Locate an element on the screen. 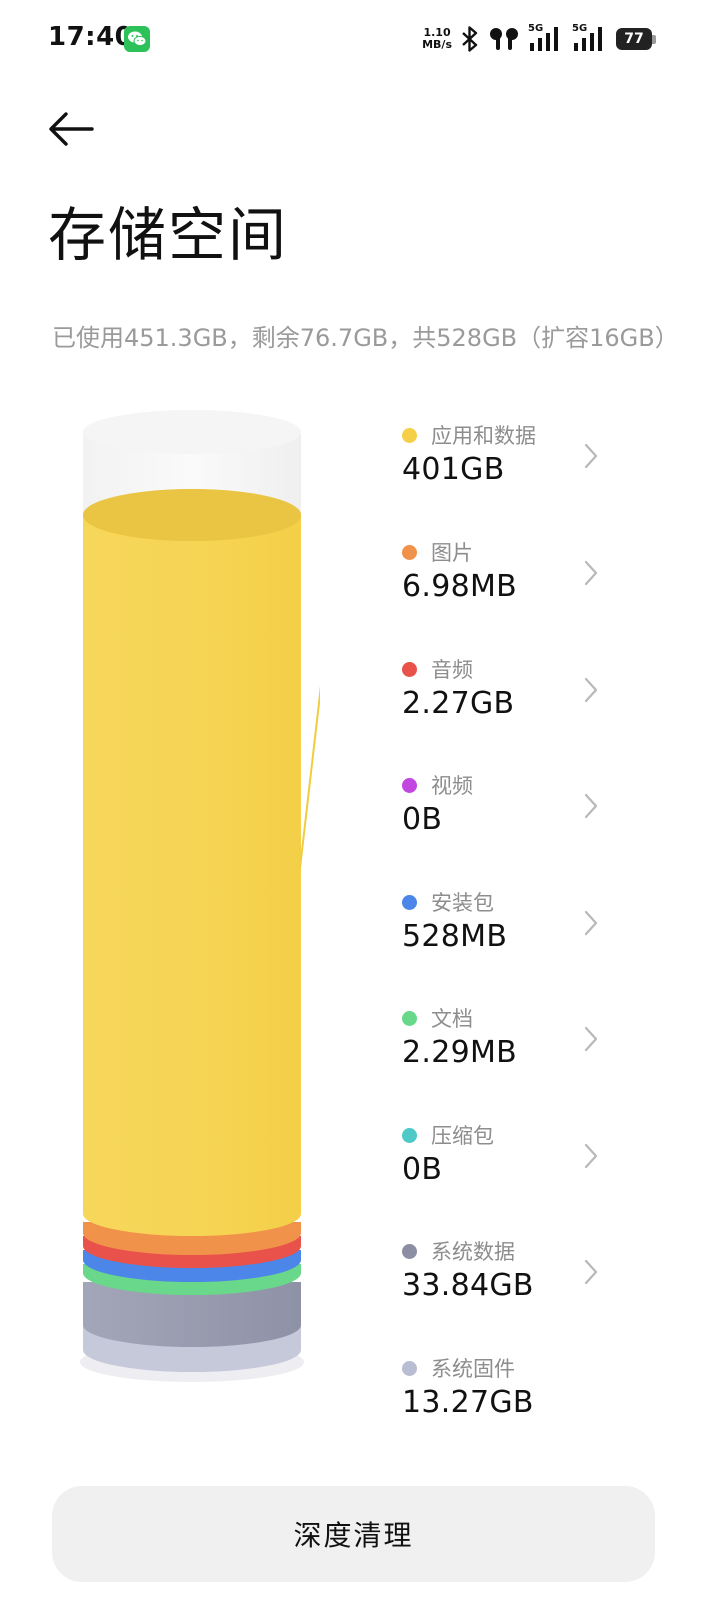  signal-sim2: 5G is located at coordinates (590, 38).